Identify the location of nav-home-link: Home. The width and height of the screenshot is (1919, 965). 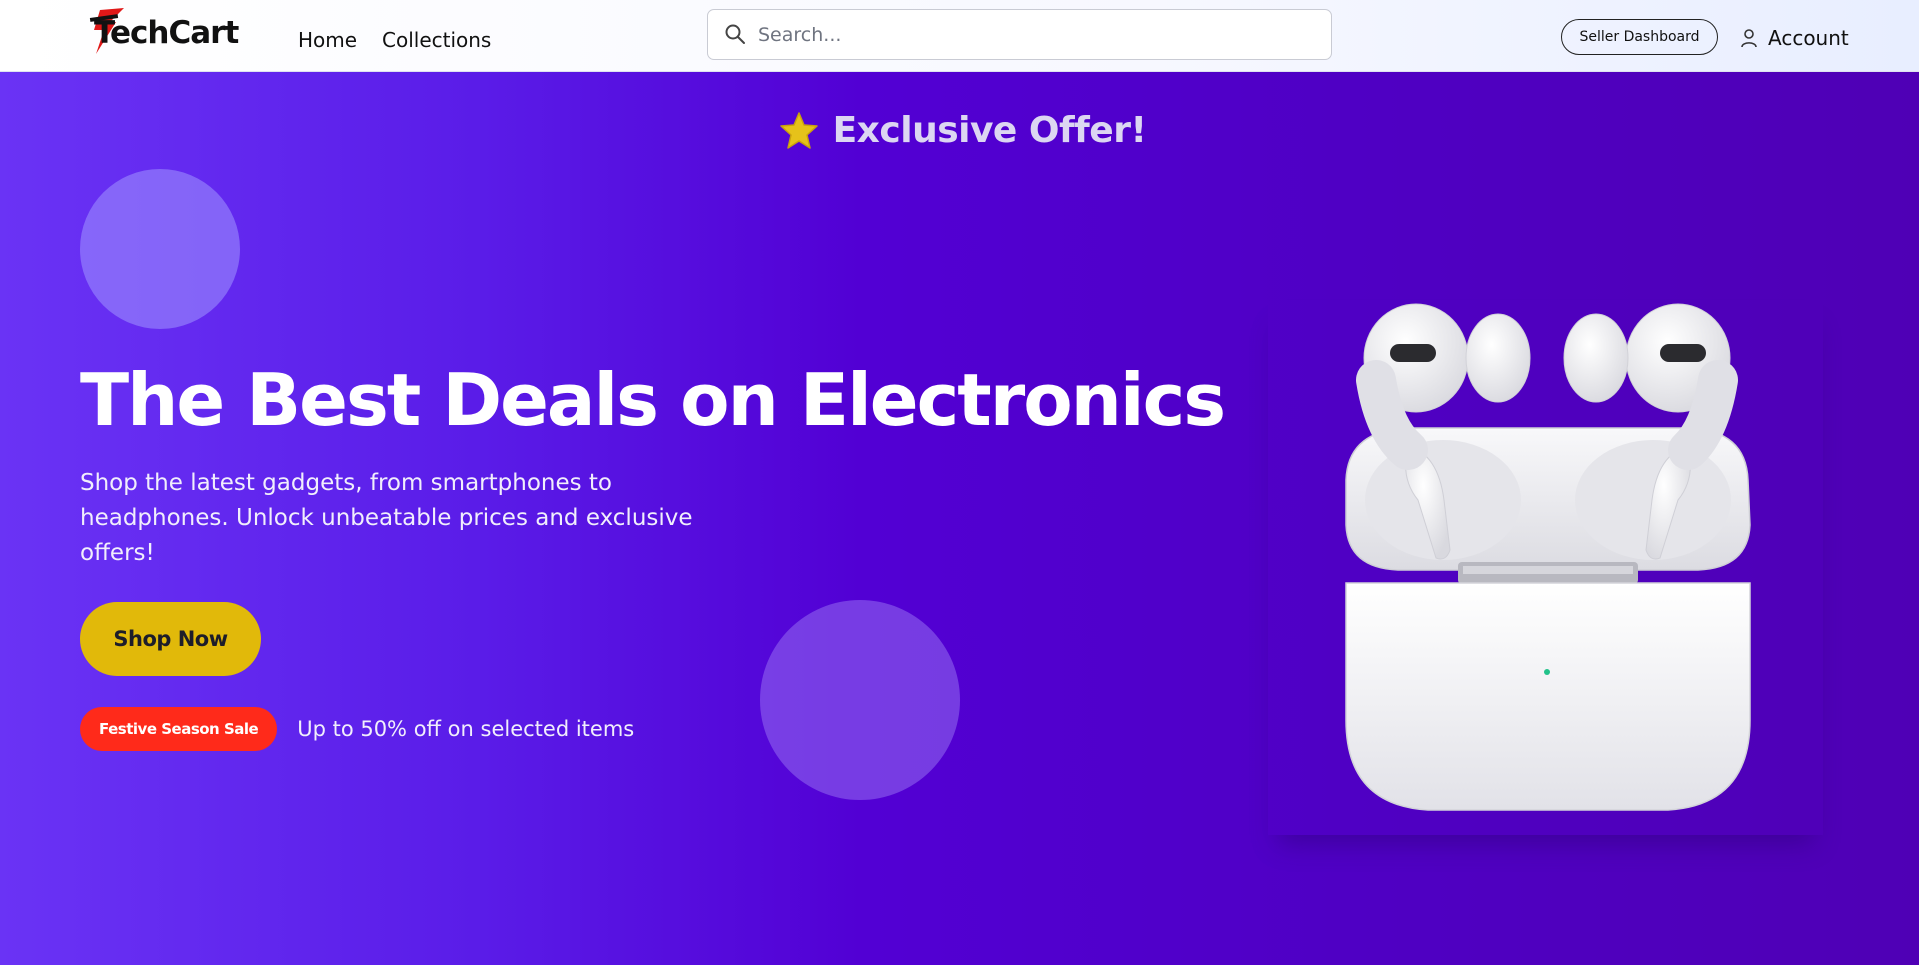
(327, 40).